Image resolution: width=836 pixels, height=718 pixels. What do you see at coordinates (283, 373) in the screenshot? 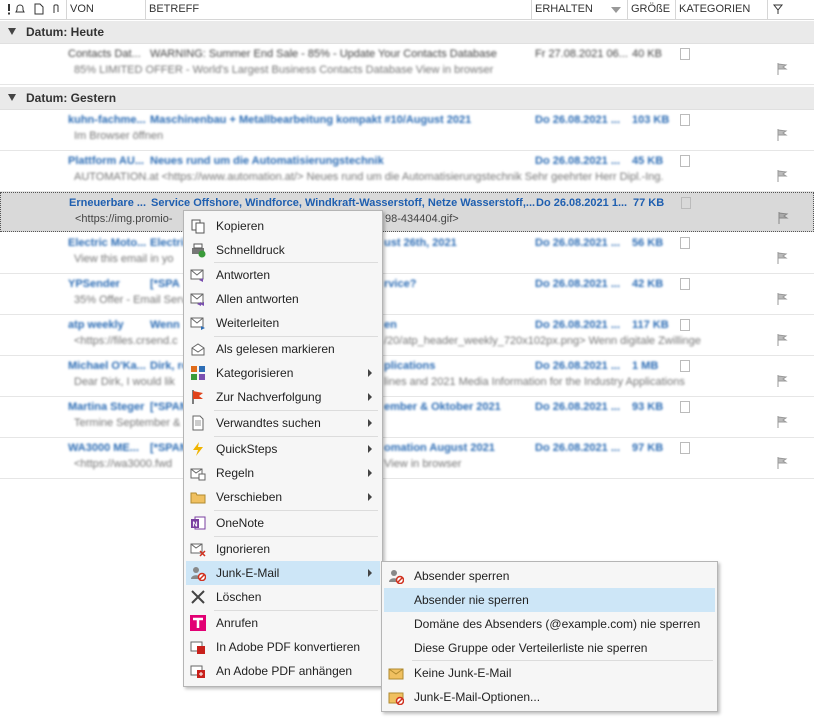
I see `menu-item-categorize: Kategorisieren` at bounding box center [283, 373].